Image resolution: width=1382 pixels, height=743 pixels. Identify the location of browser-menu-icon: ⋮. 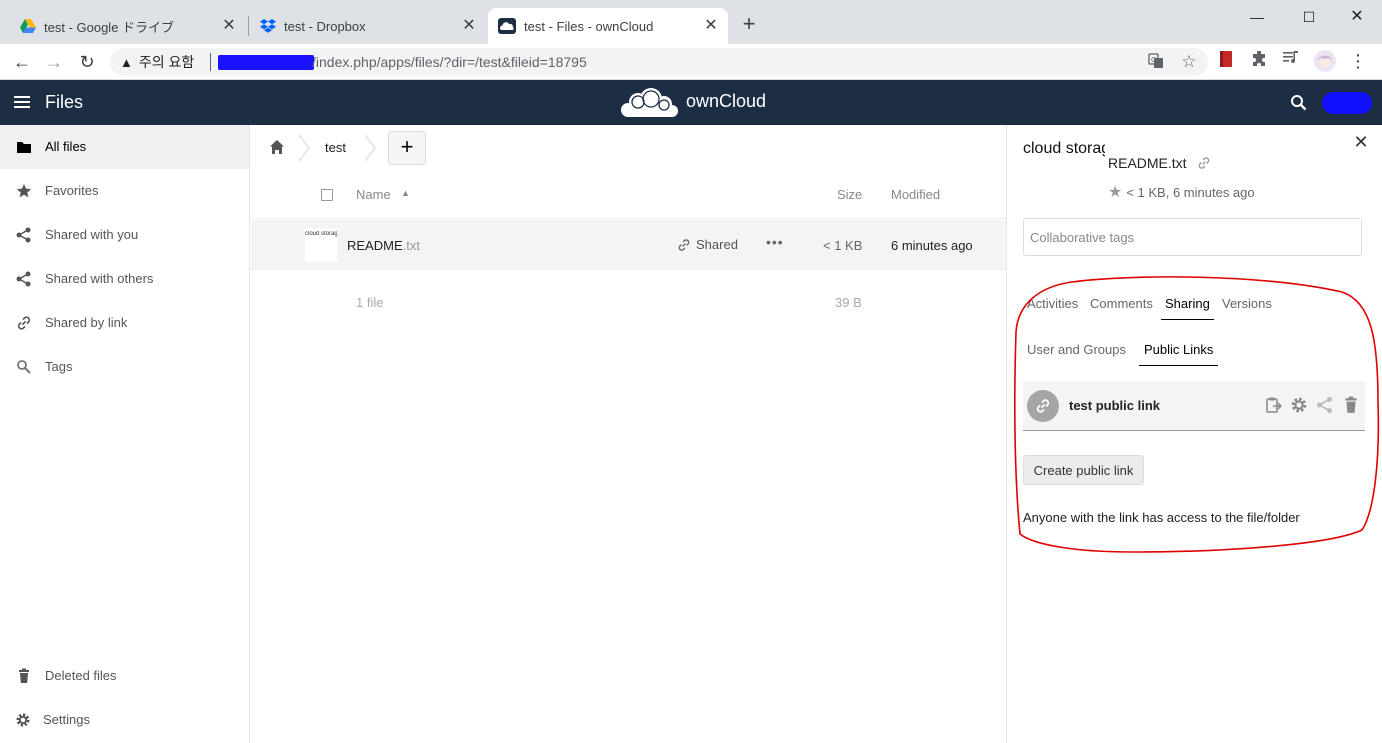
(1358, 61).